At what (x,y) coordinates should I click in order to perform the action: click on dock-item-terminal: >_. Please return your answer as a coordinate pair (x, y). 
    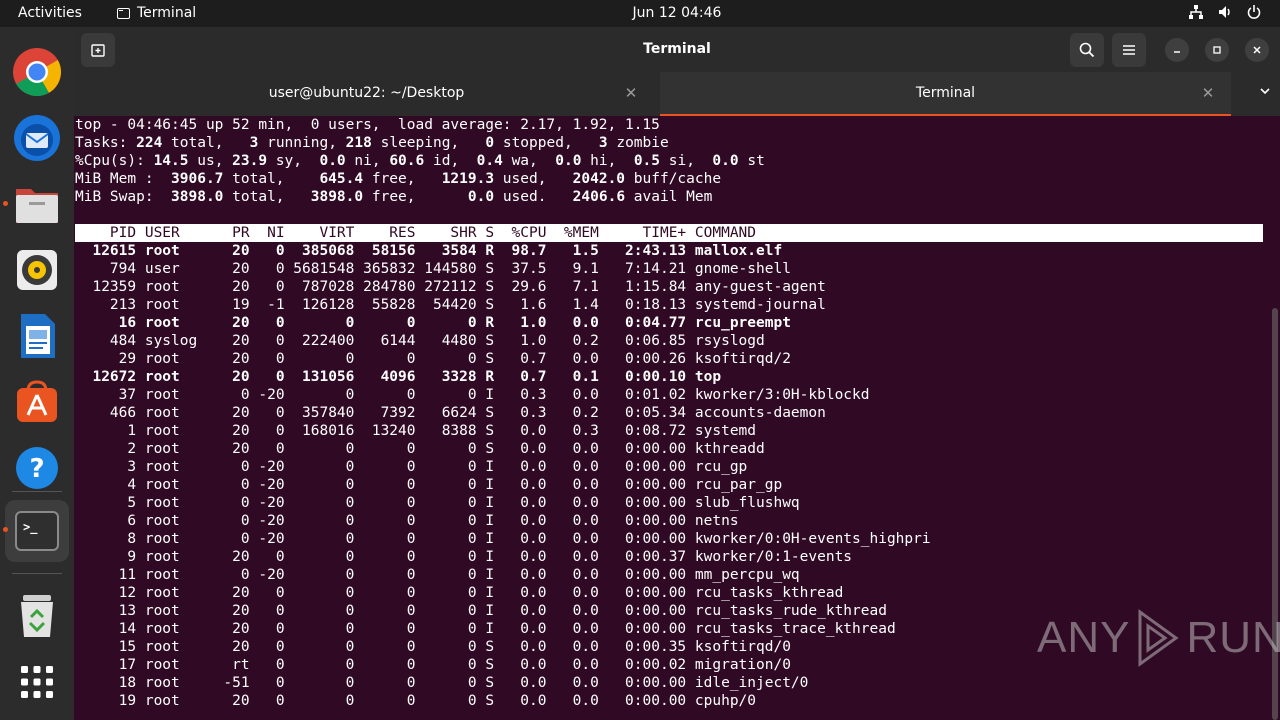
    Looking at the image, I should click on (37, 531).